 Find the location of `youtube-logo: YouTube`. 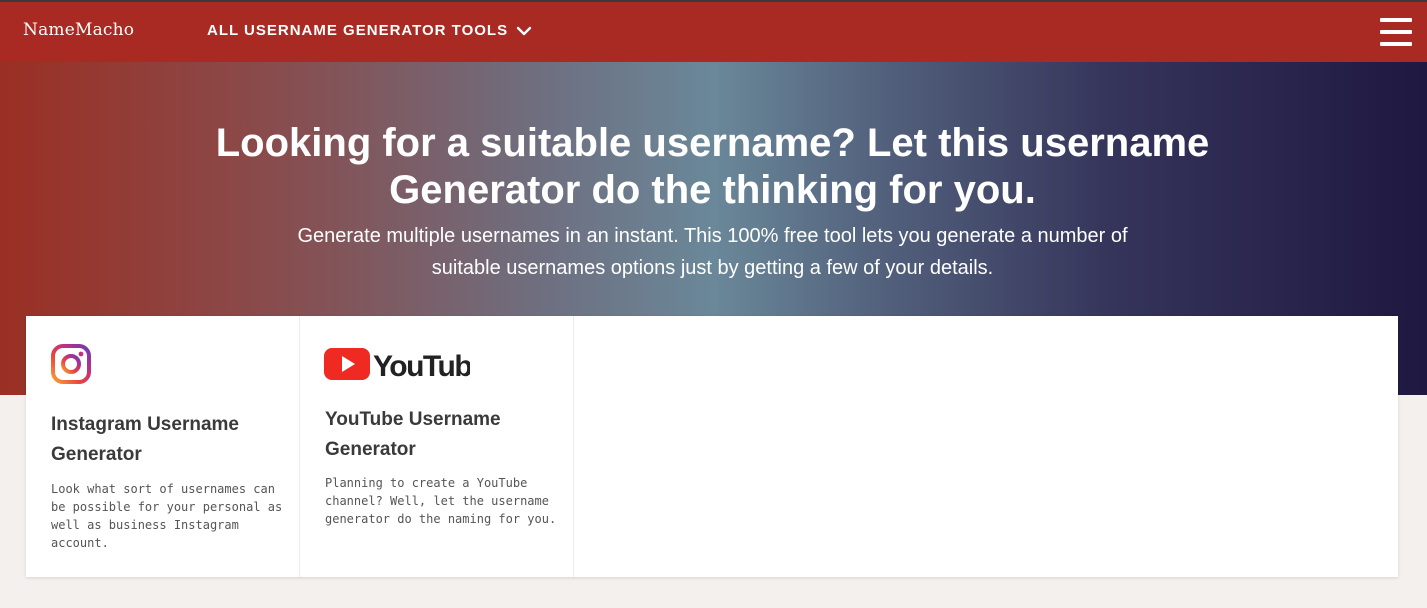

youtube-logo: YouTube is located at coordinates (397, 364).